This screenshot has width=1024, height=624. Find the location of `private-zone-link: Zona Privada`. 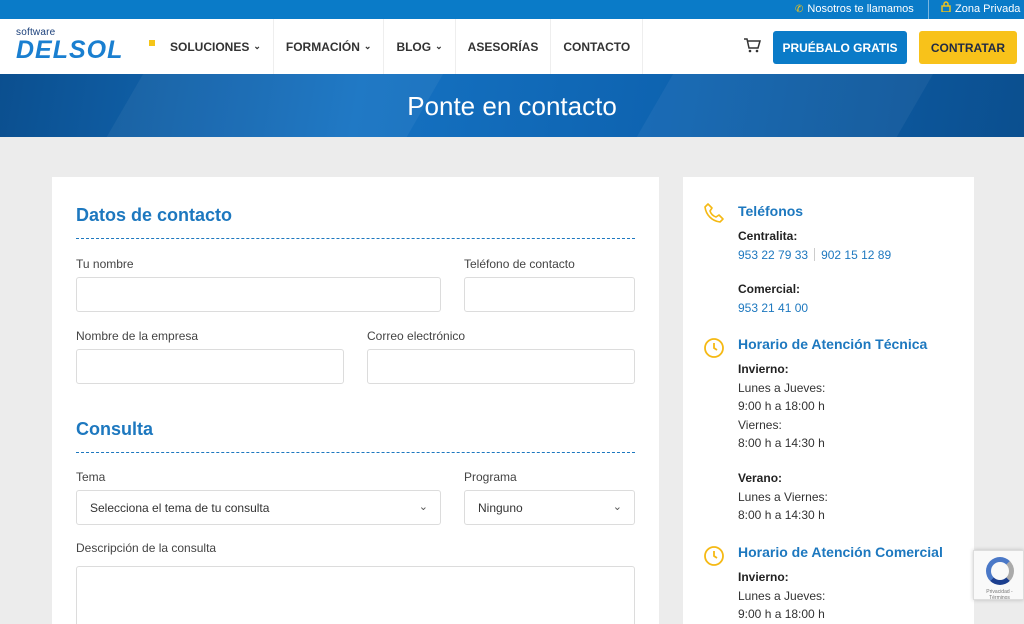

private-zone-link: Zona Privada is located at coordinates (974, 9).